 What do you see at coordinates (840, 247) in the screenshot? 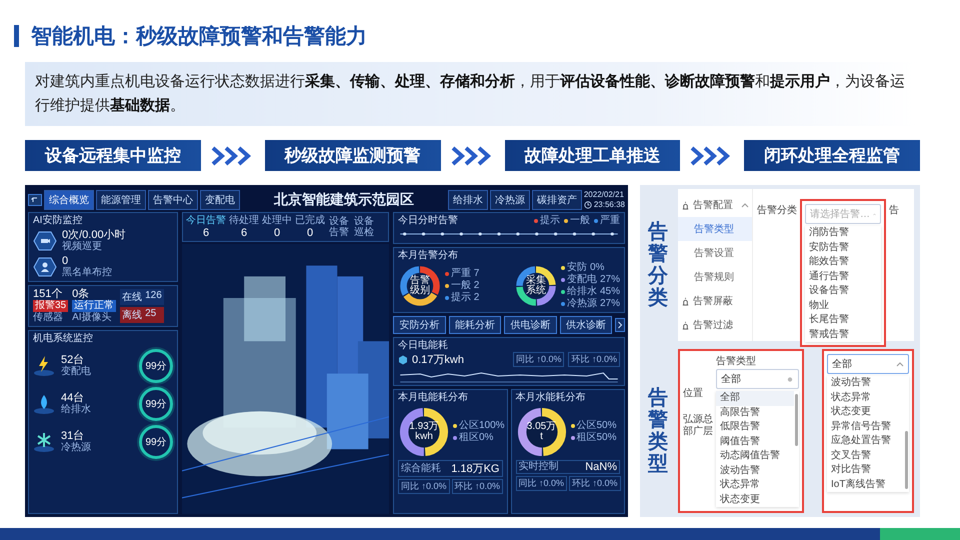
I see `dropdown-option: 安防告警` at bounding box center [840, 247].